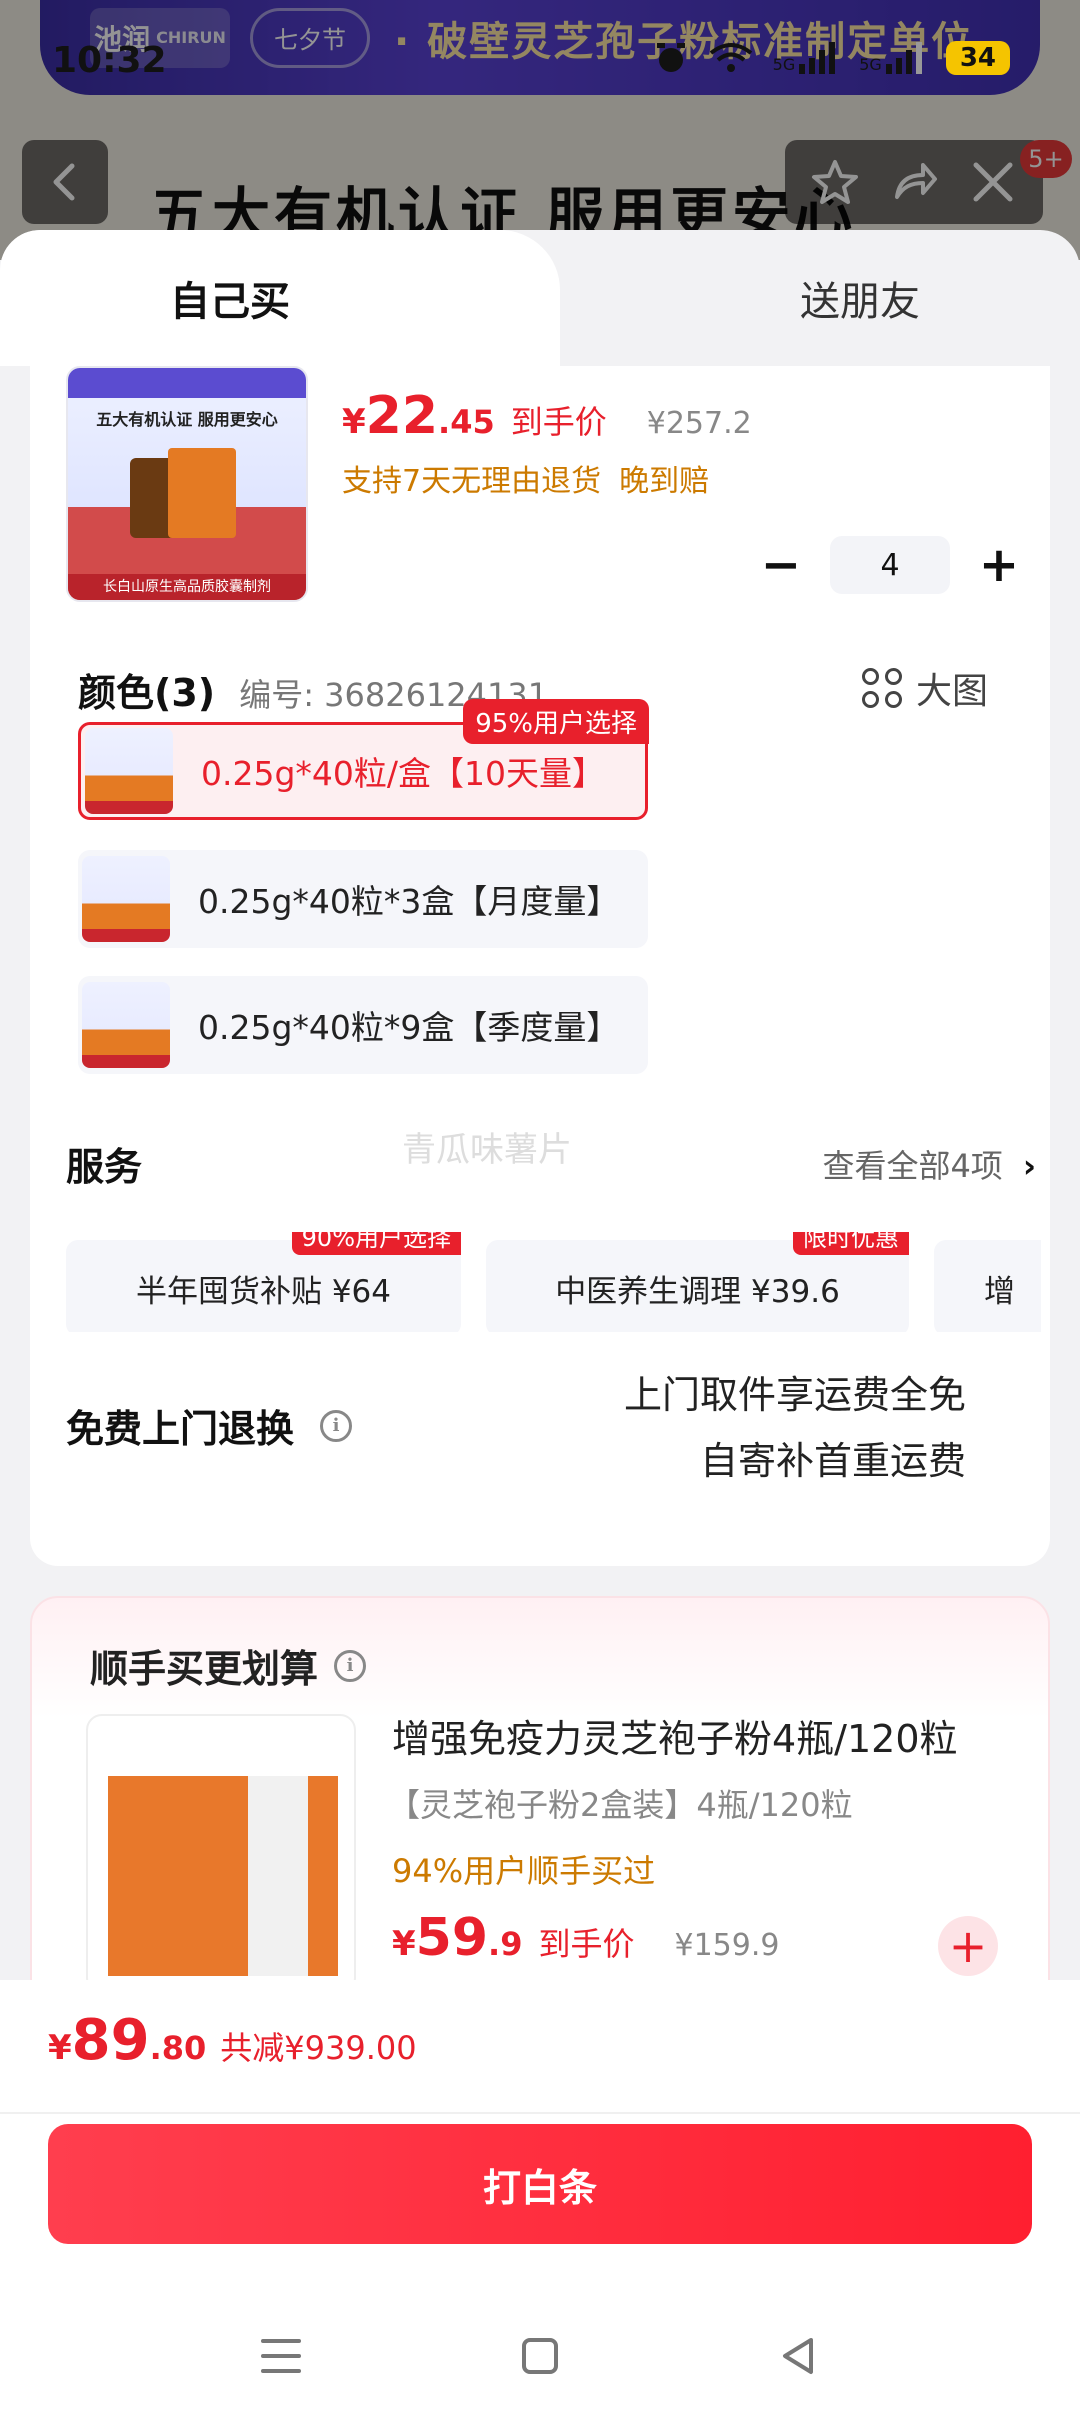 The height and width of the screenshot is (2412, 1080). What do you see at coordinates (882, 688) in the screenshot?
I see `grid-icon` at bounding box center [882, 688].